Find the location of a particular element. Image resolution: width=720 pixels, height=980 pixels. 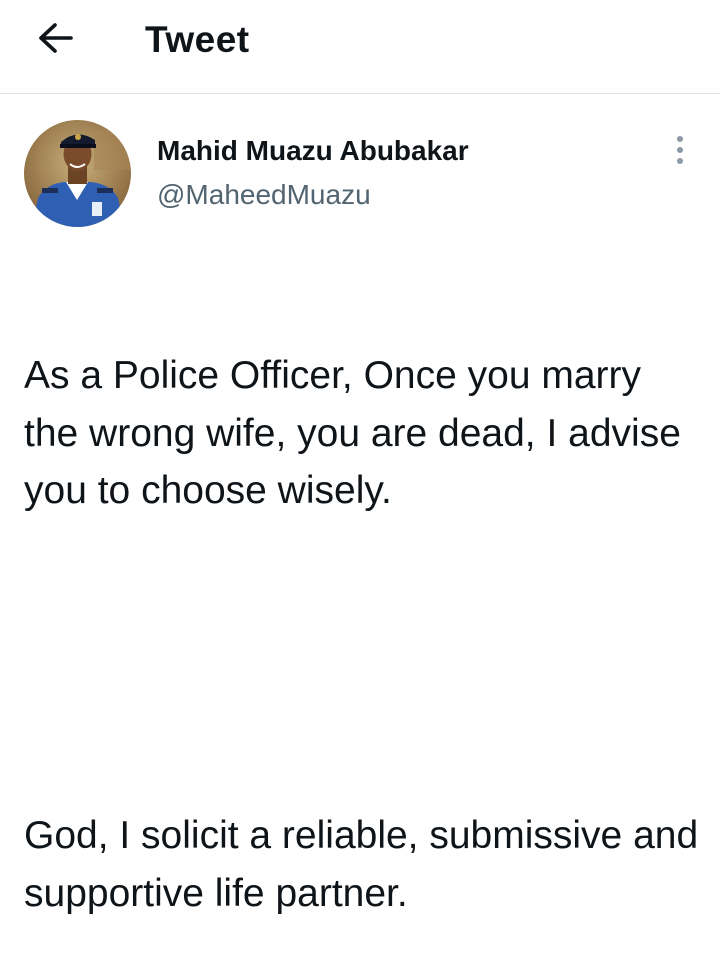

author-handle: @MaheedMuazu is located at coordinates (264, 195).